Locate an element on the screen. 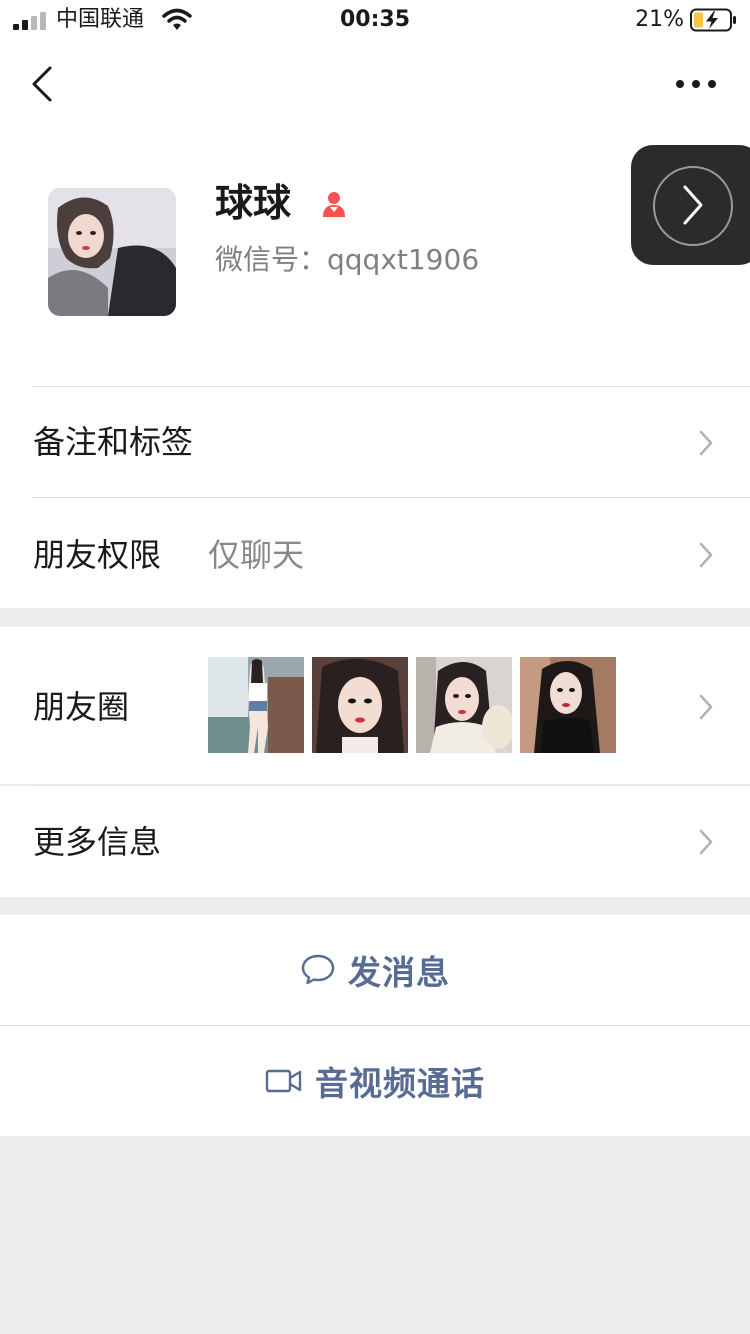 Image resolution: width=750 pixels, height=1334 pixels. female-icon is located at coordinates (334, 204).